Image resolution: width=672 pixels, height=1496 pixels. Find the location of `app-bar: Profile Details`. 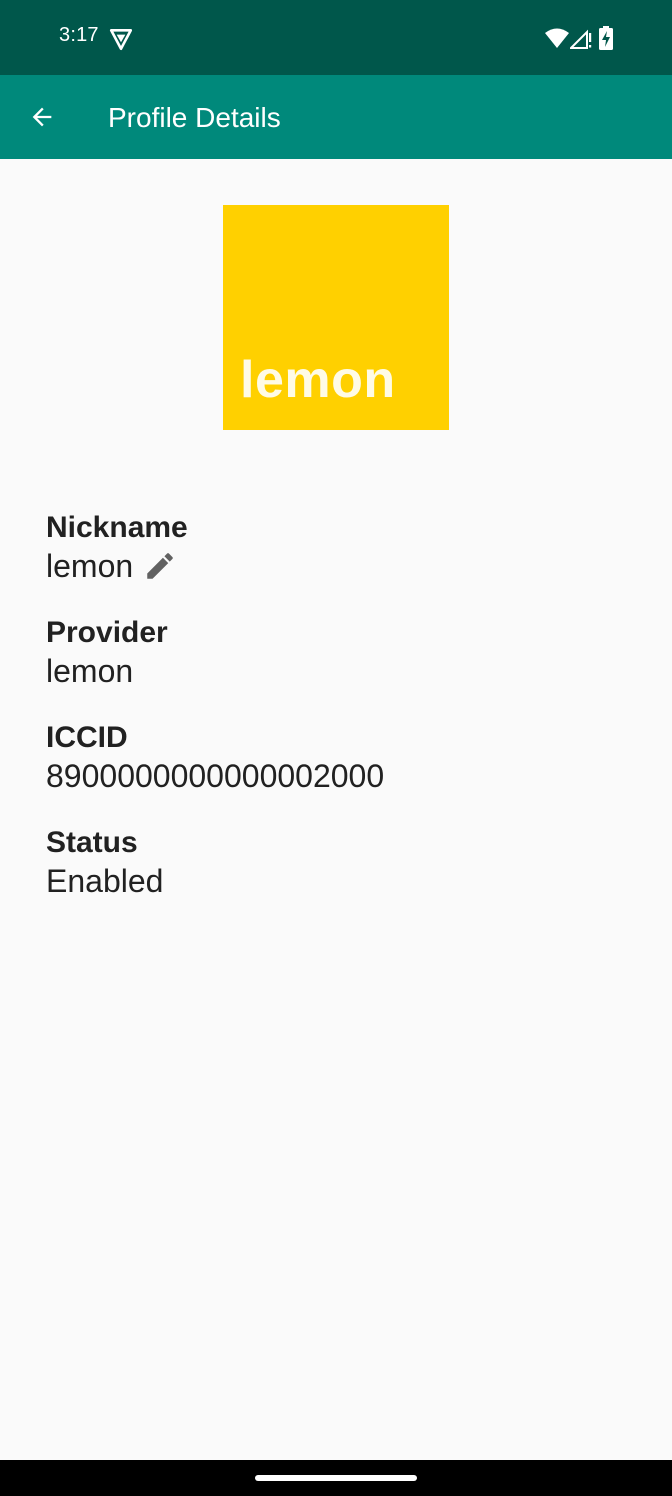

app-bar: Profile Details is located at coordinates (336, 117).